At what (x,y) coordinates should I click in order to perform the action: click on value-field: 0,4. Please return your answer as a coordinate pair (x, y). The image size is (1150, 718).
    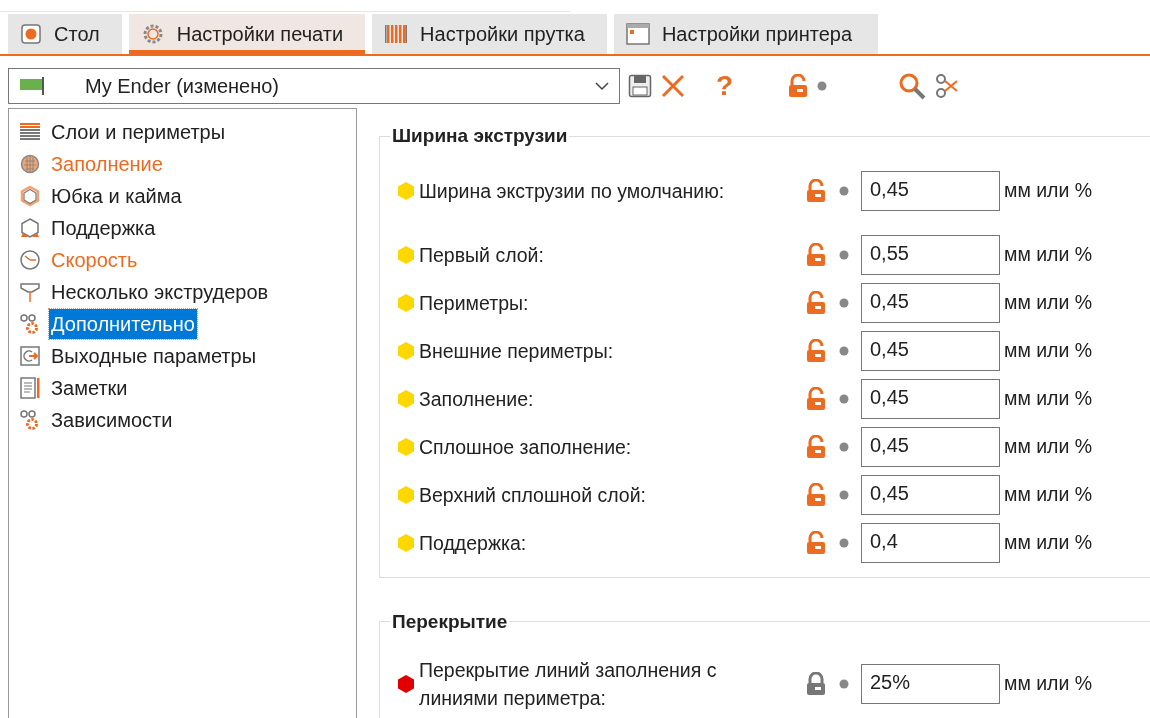
    Looking at the image, I should click on (930, 542).